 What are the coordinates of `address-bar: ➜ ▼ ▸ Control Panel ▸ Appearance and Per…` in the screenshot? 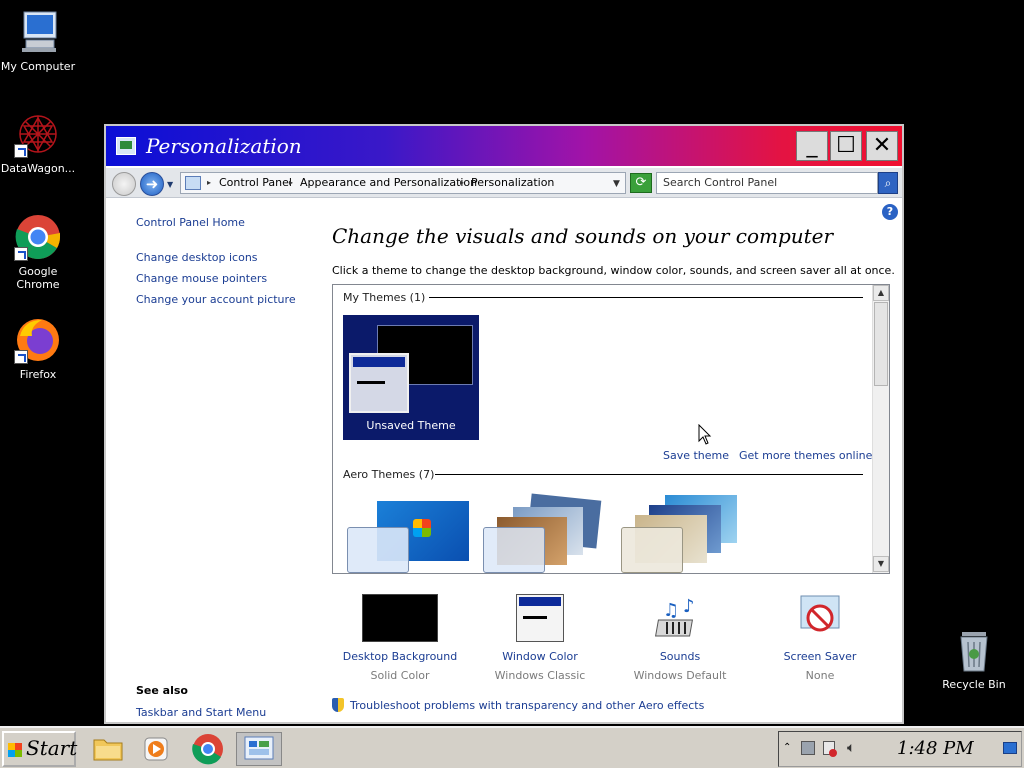 It's located at (504, 183).